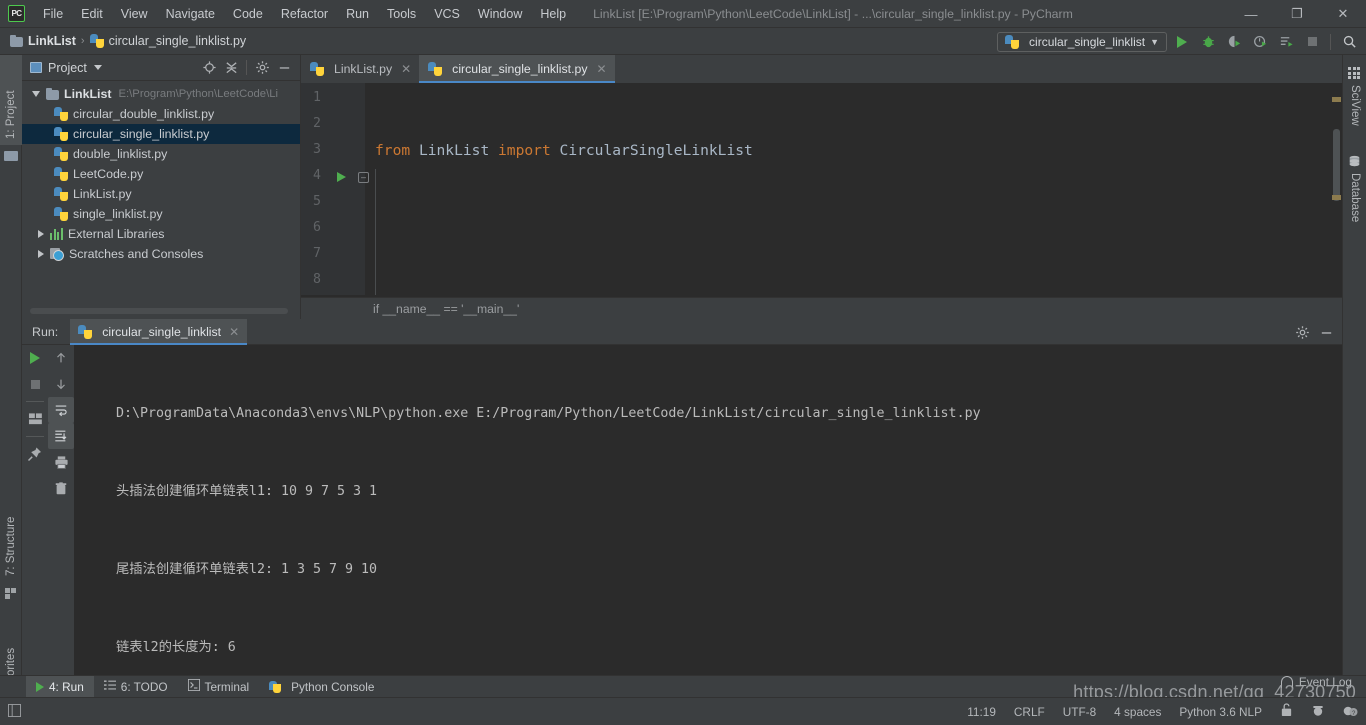  What do you see at coordinates (821, 308) in the screenshot?
I see `editor-breadcrumb: if __name__ == '__main__'` at bounding box center [821, 308].